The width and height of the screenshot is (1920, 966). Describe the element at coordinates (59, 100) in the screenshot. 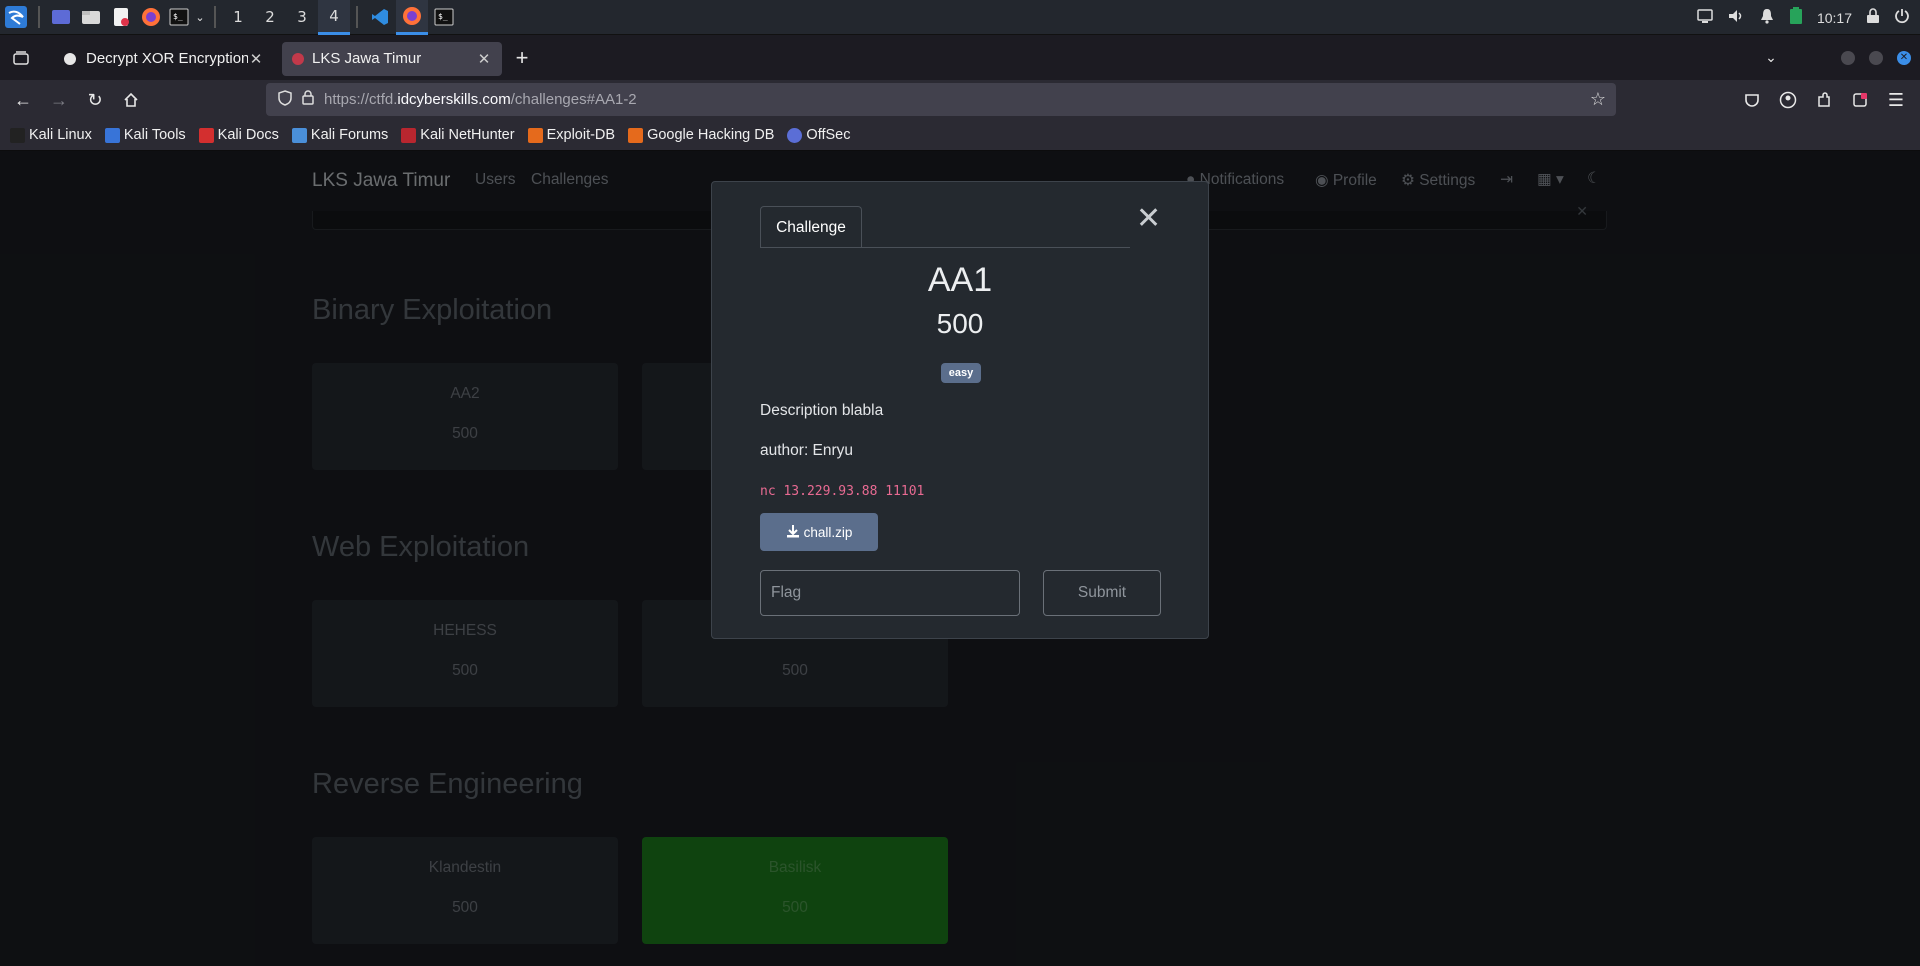

I see `forward-arrow-icon: →` at that location.